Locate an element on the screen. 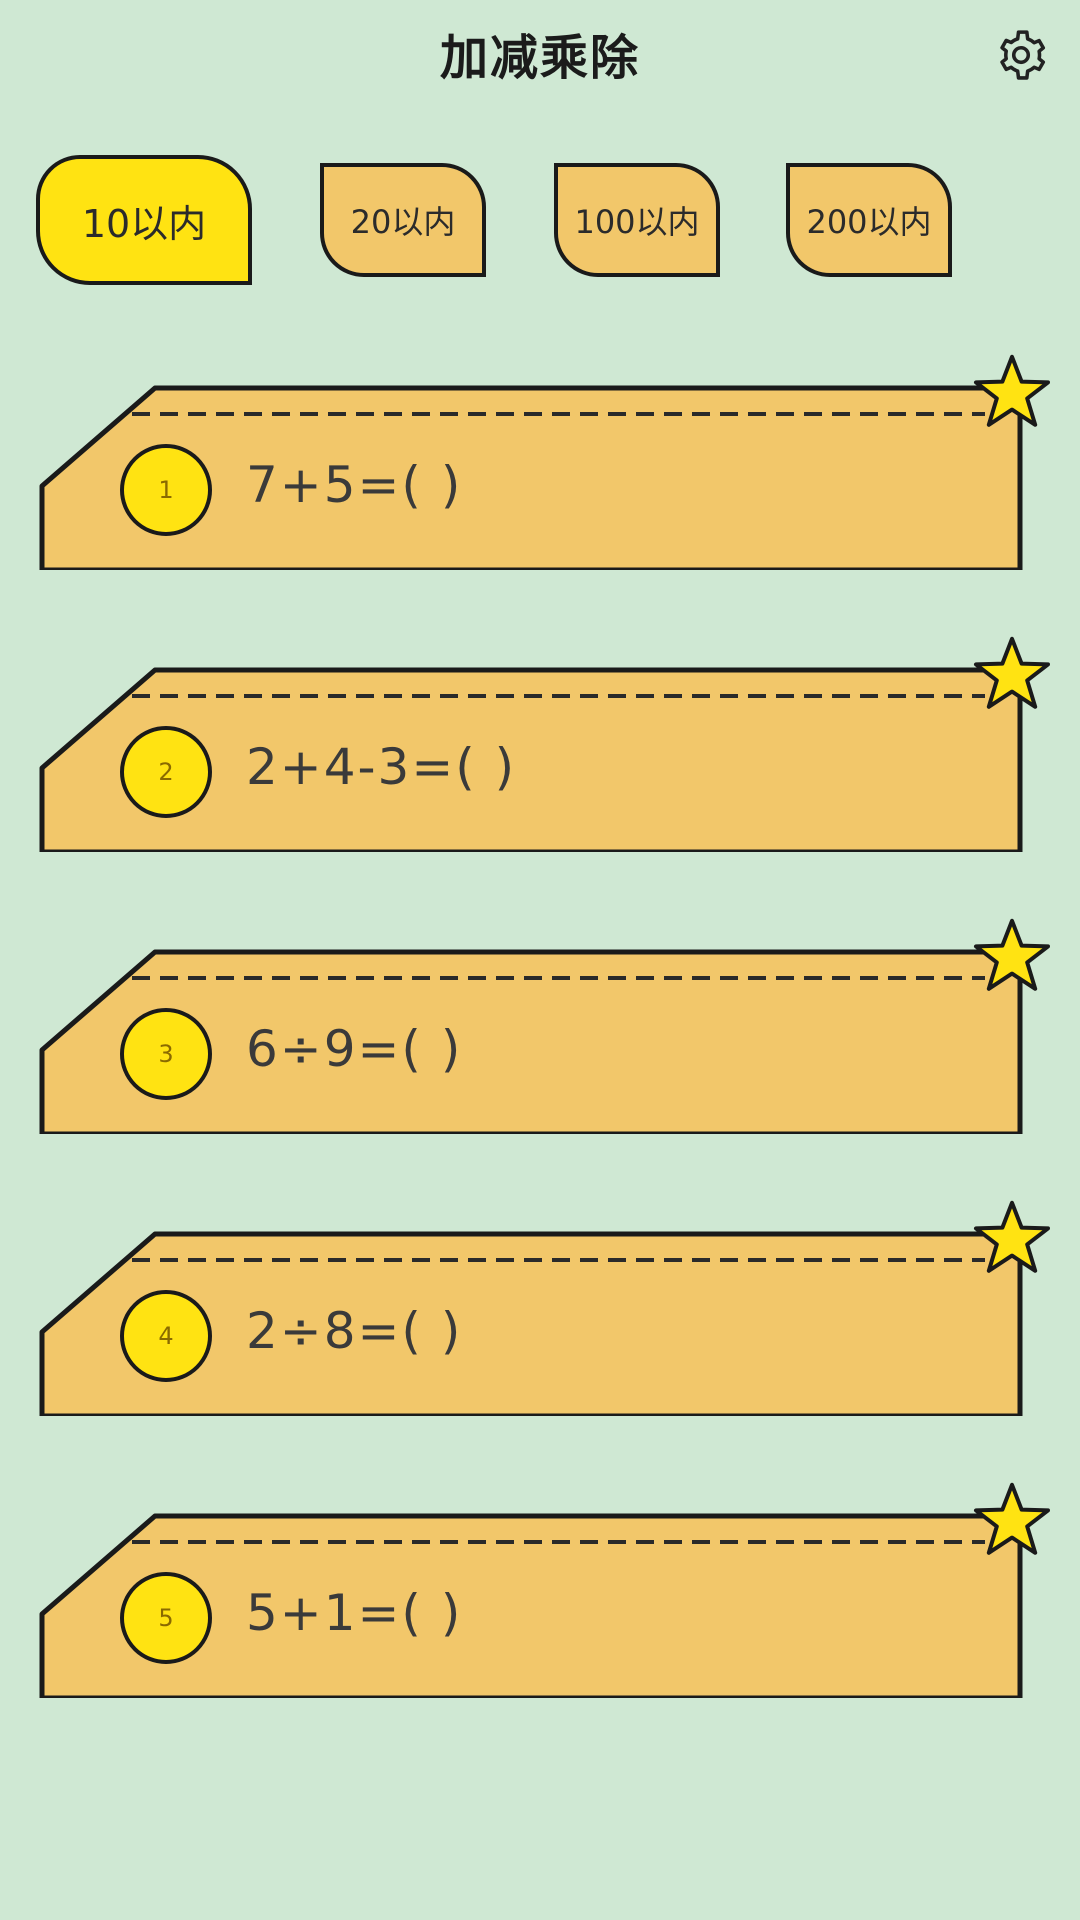  tab-100: 100以内 is located at coordinates (637, 220).